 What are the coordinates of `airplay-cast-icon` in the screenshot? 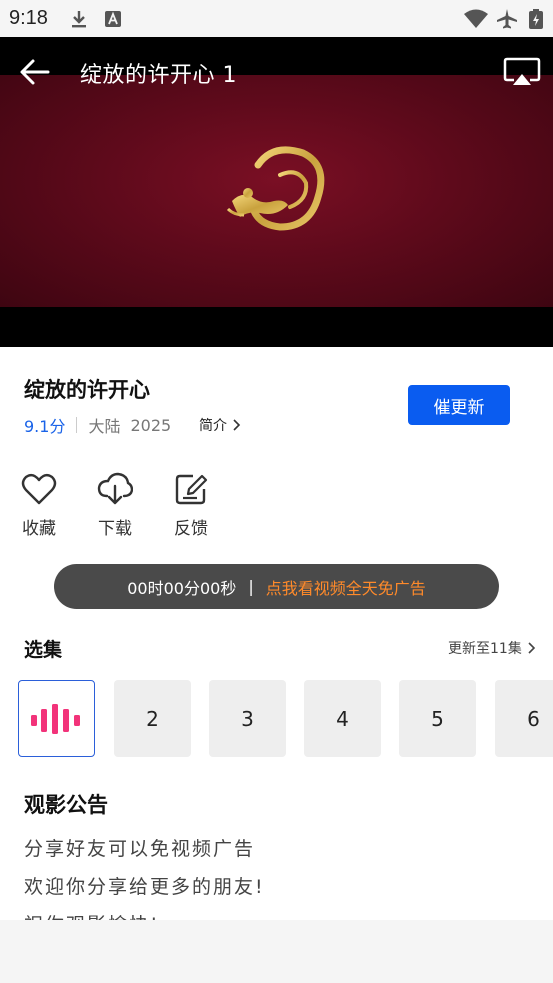 It's located at (522, 72).